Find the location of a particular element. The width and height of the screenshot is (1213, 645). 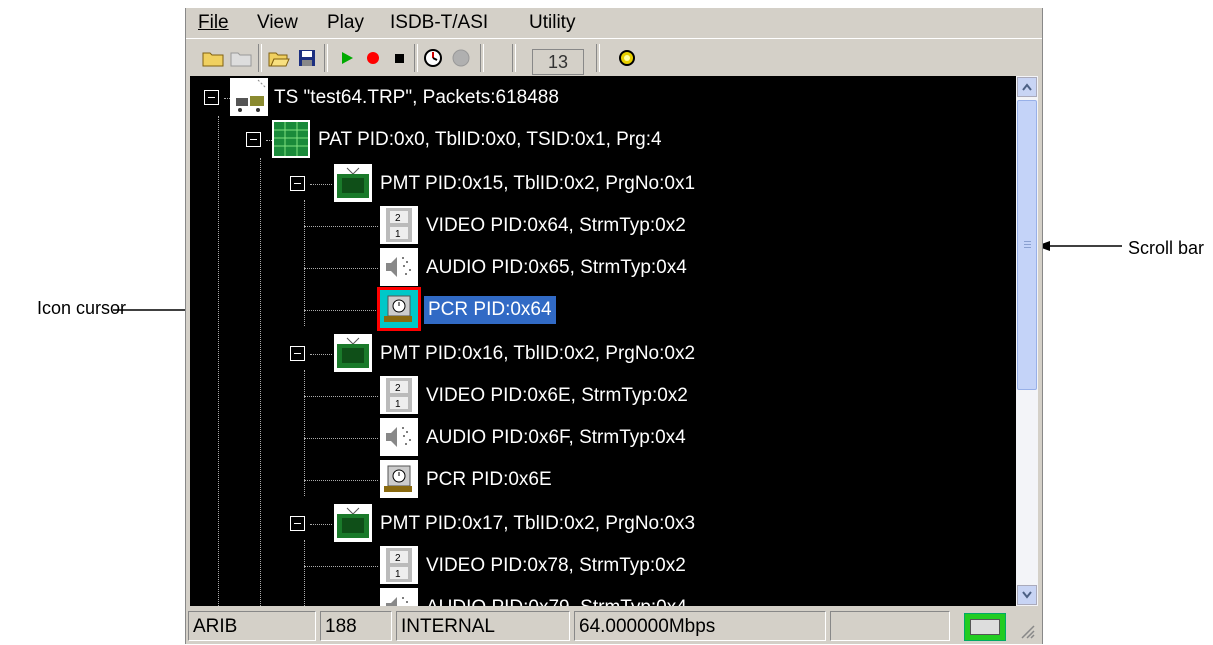

tree-node-video2: VIDEO PID:0x6E, StrmTyp:0x2 is located at coordinates (557, 396).